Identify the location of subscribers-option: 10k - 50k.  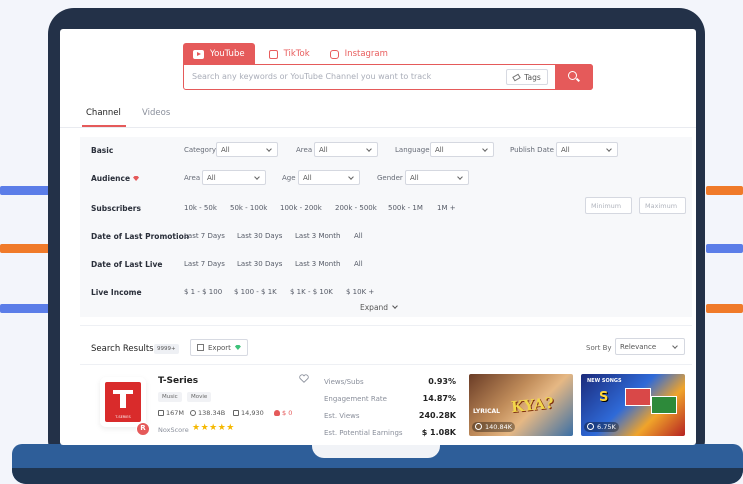
(200, 208).